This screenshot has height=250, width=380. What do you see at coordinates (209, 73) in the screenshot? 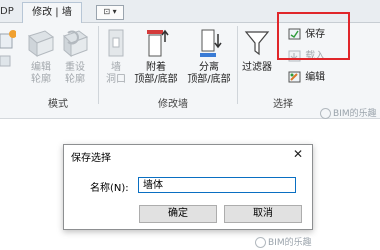
I see `detach-top-base-label: 分离 顶部/底部` at bounding box center [209, 73].